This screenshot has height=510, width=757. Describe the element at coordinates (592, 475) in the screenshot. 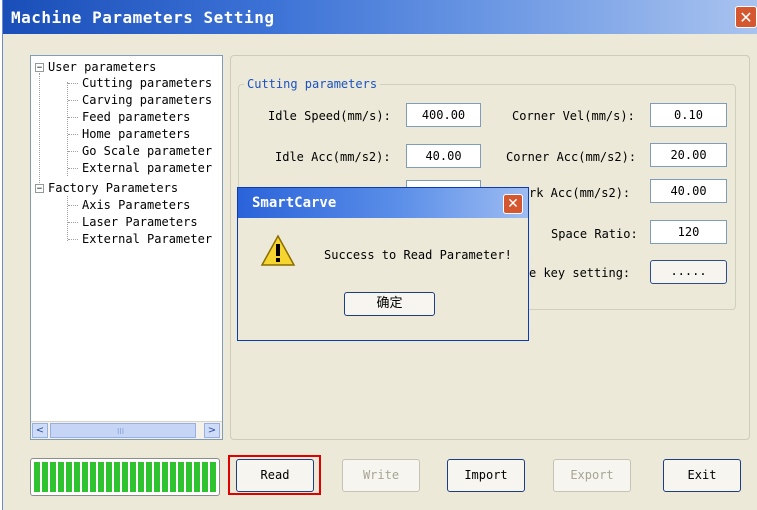

I see `export-button: Export` at that location.